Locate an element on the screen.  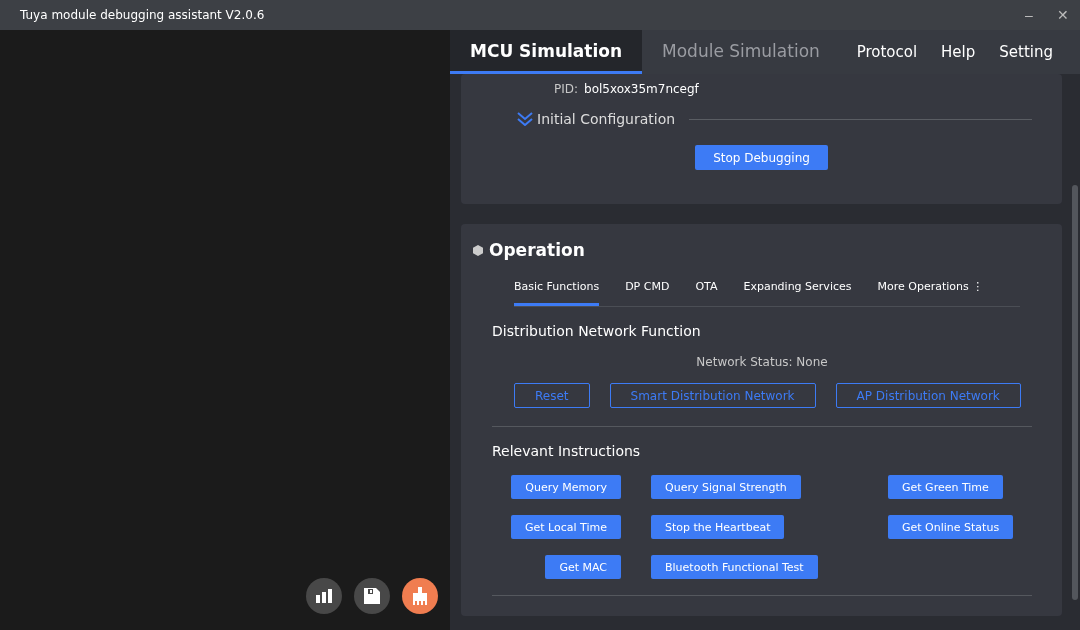
tab: OTA is located at coordinates (706, 289).